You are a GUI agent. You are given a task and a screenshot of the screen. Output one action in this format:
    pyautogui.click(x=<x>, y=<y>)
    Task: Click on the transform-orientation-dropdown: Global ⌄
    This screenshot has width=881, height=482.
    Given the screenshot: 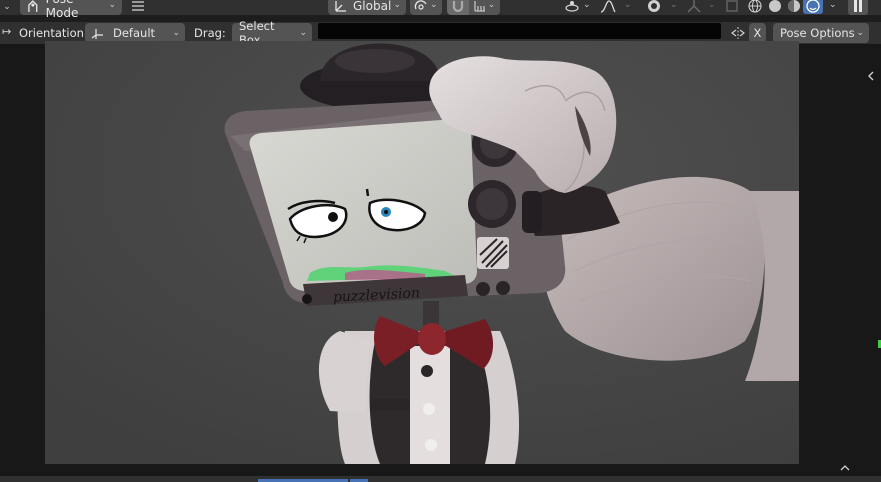 What is the action you would take?
    pyautogui.click(x=367, y=7)
    